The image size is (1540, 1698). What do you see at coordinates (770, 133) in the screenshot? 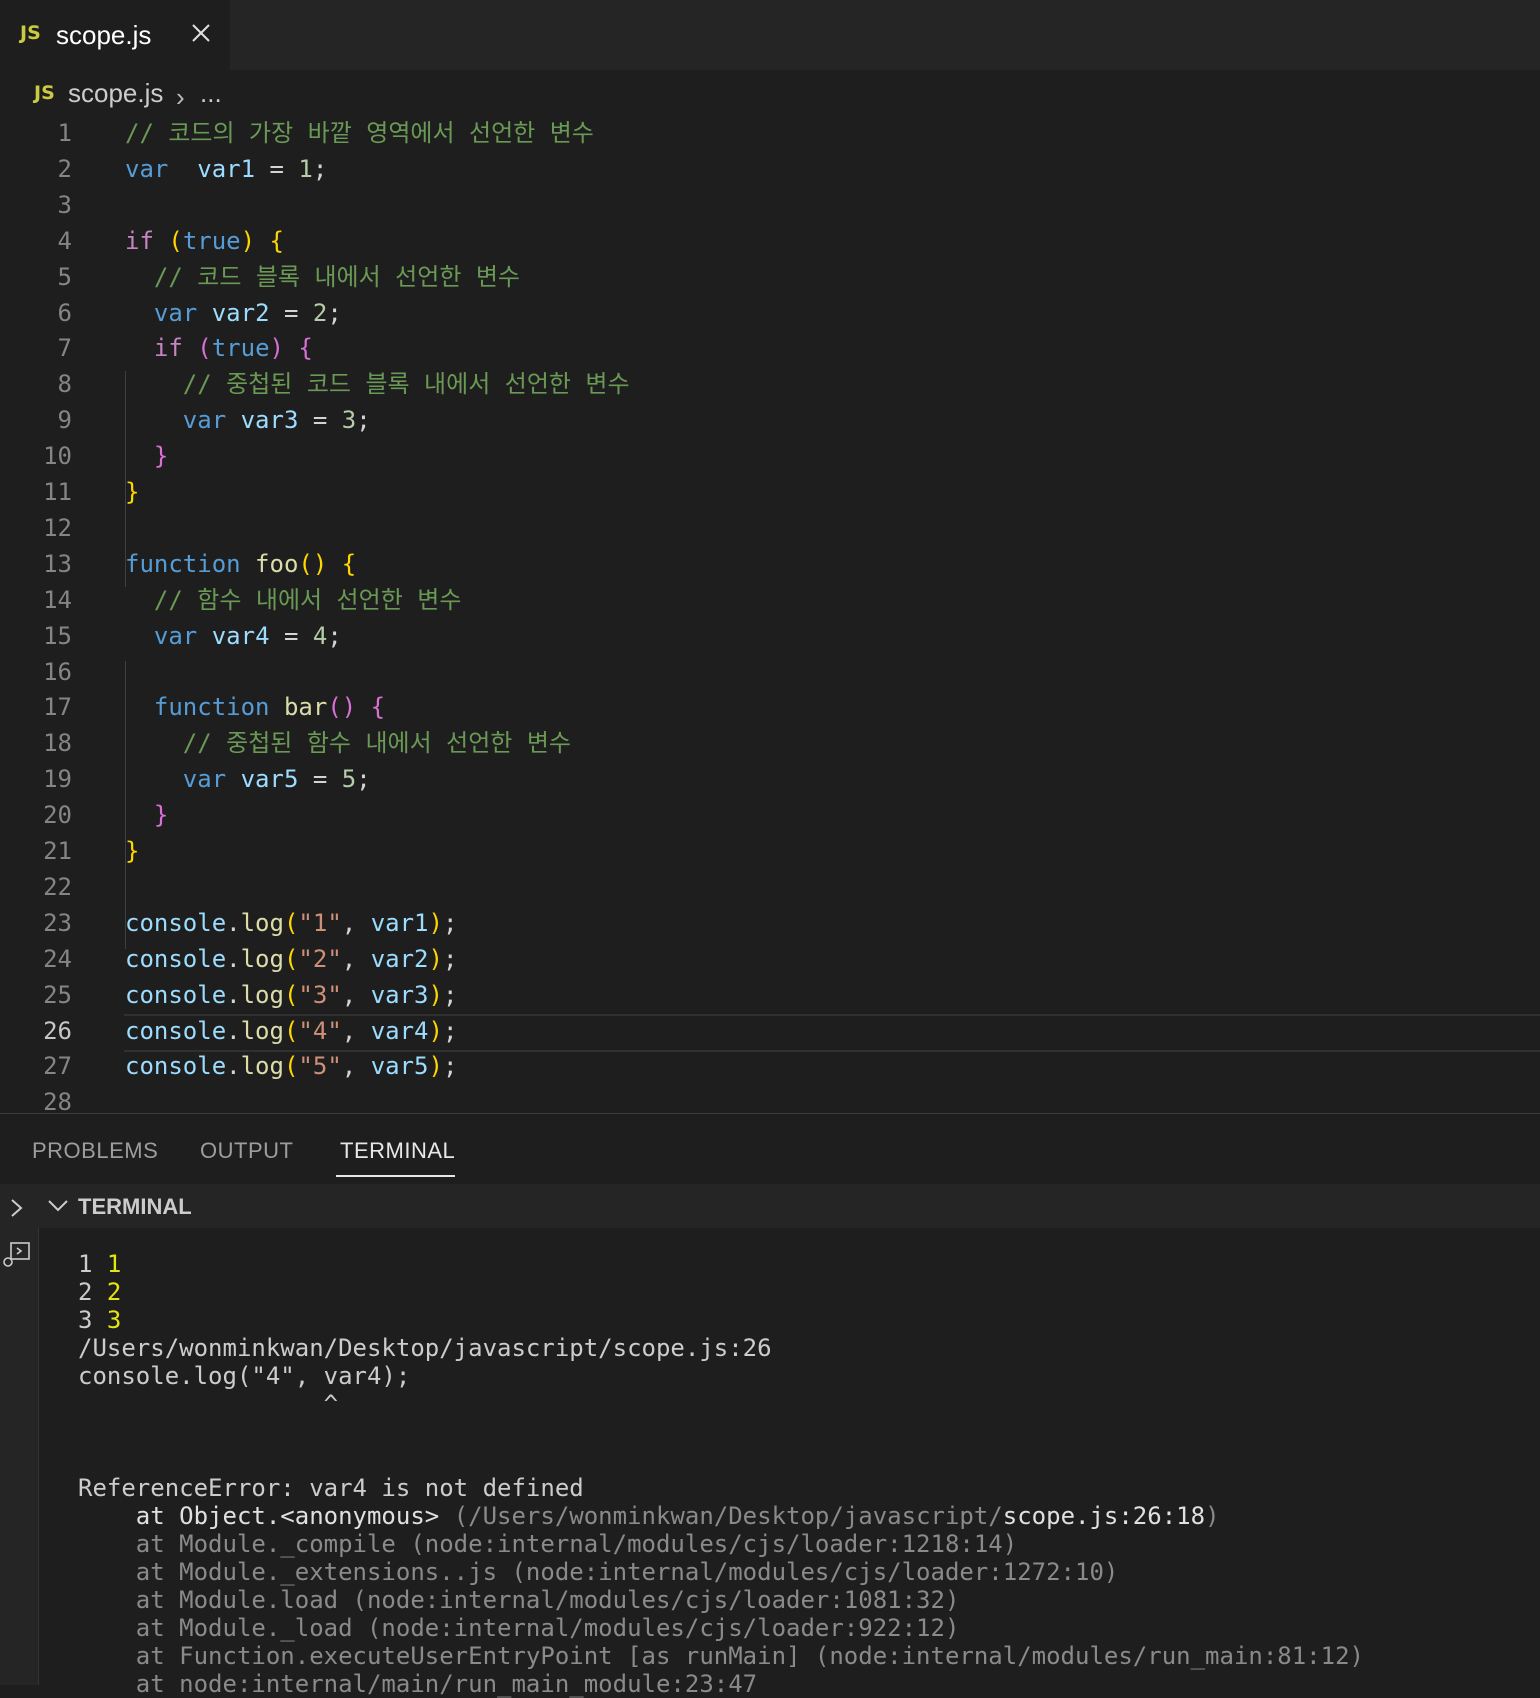
I see `code-line: 1 // 코드의 가장 바깥 영역에서 선언한 변수` at bounding box center [770, 133].